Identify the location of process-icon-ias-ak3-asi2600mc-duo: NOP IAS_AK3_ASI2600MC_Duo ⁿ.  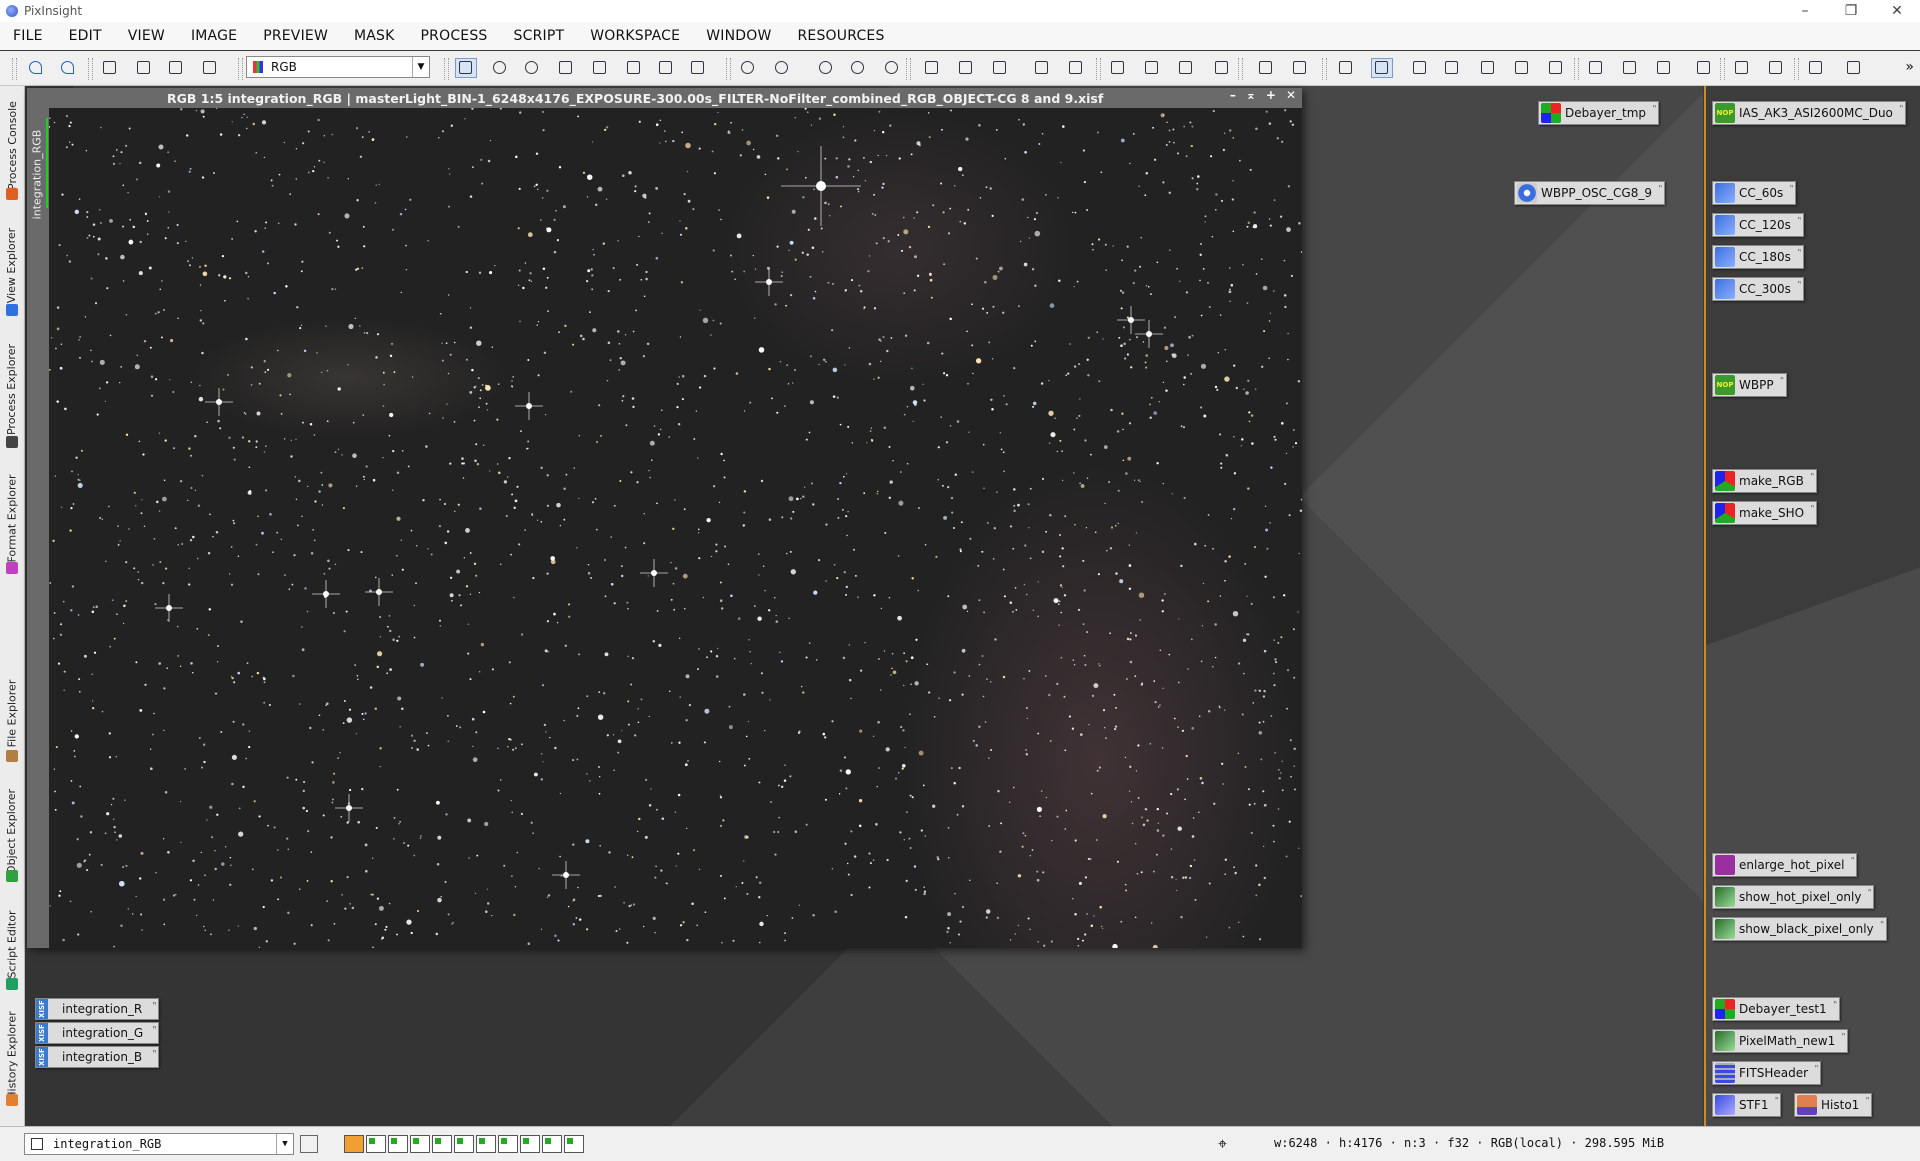
(1809, 113).